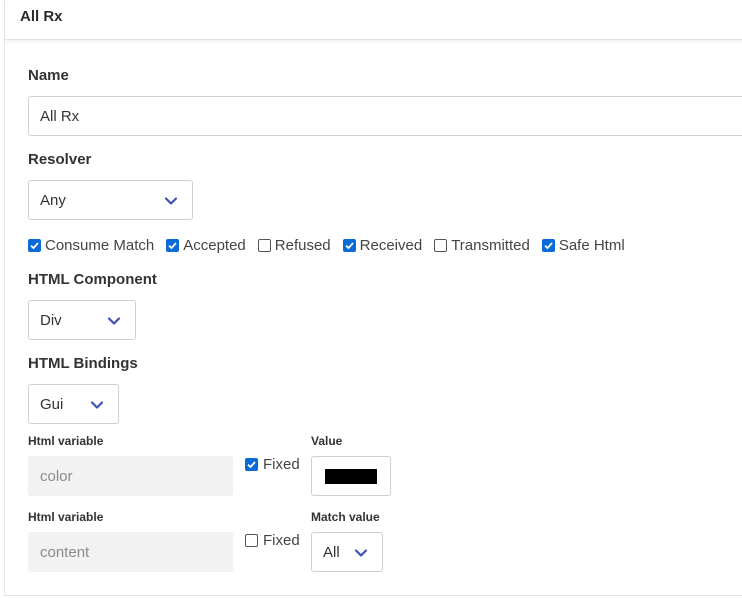 This screenshot has width=742, height=598. I want to click on resolver-value: Any, so click(53, 200).